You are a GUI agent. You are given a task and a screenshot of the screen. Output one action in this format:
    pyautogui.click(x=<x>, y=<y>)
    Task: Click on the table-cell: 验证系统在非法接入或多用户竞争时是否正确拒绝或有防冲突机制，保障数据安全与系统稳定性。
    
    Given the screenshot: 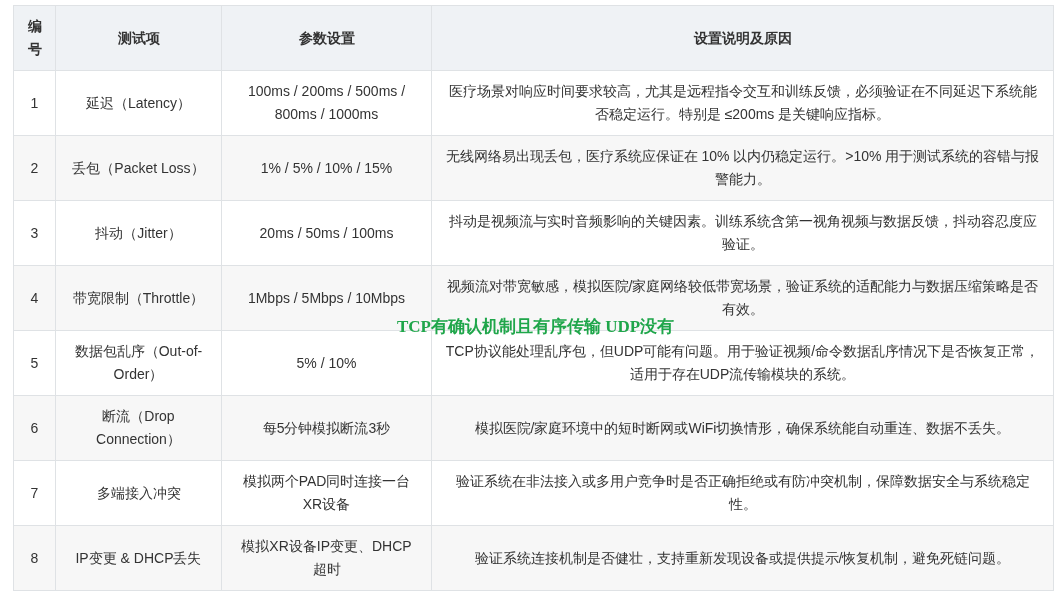 What is the action you would take?
    pyautogui.click(x=742, y=493)
    